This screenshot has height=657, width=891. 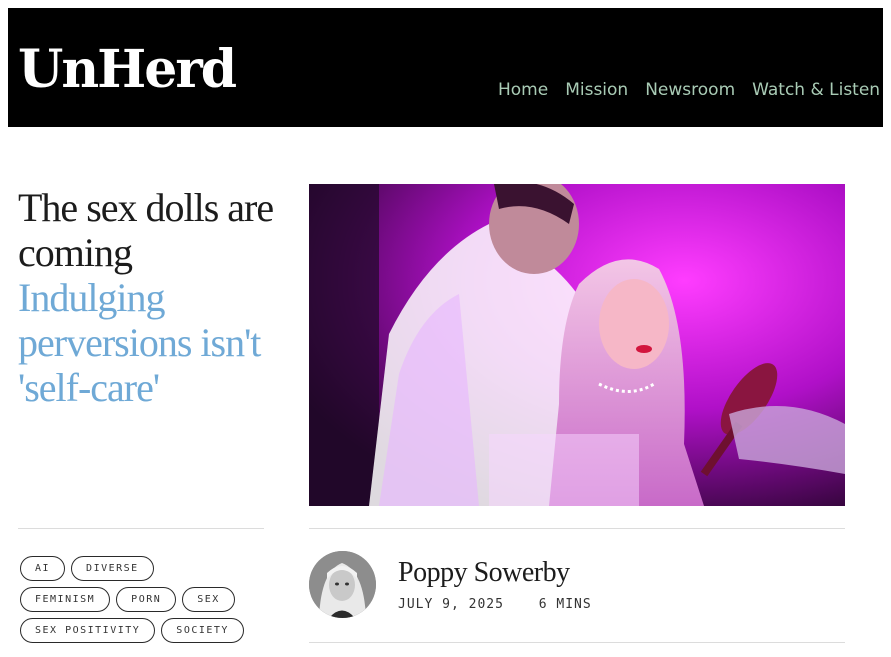 I want to click on right-divider-top, so click(x=577, y=528).